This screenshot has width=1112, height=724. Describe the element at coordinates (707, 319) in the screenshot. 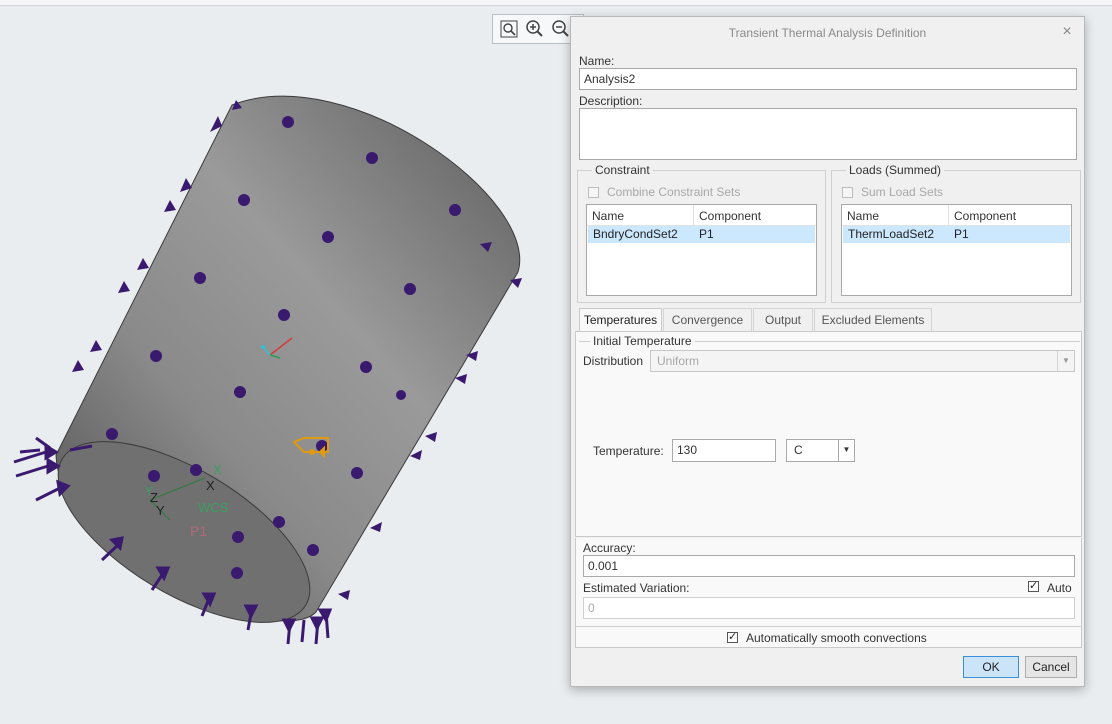

I see `tab-convergence: Convergence` at that location.